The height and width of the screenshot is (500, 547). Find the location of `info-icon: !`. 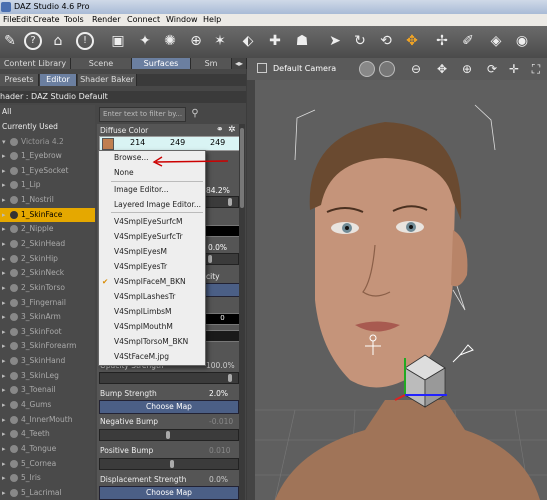

info-icon: ! is located at coordinates (85, 41).